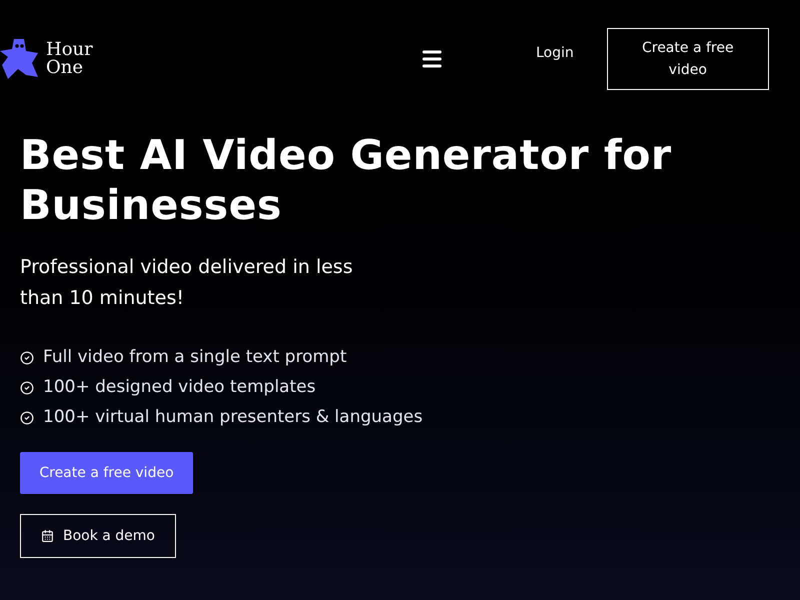  Describe the element at coordinates (69, 59) in the screenshot. I see `logo-text: Hour One` at that location.